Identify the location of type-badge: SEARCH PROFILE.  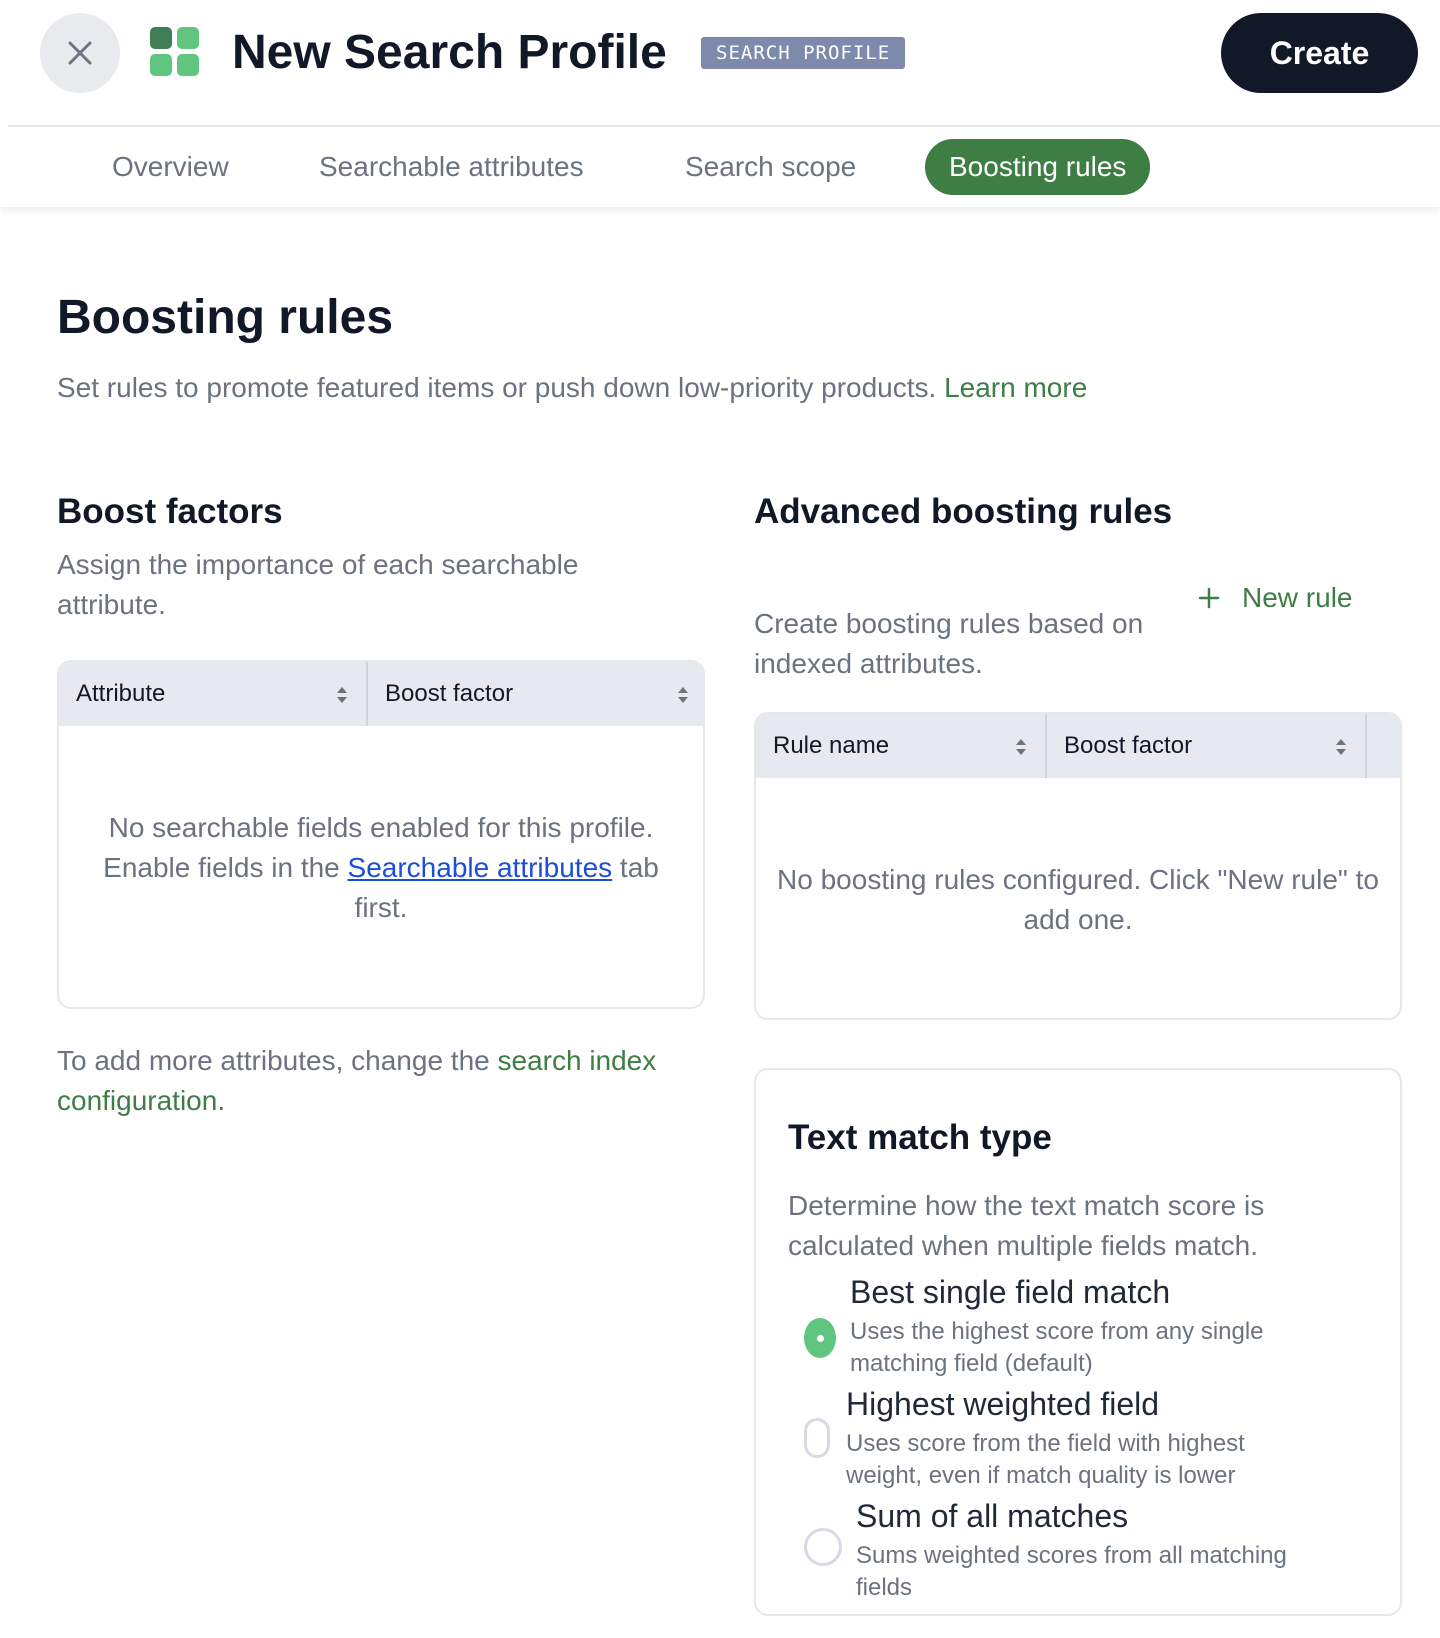
(803, 53).